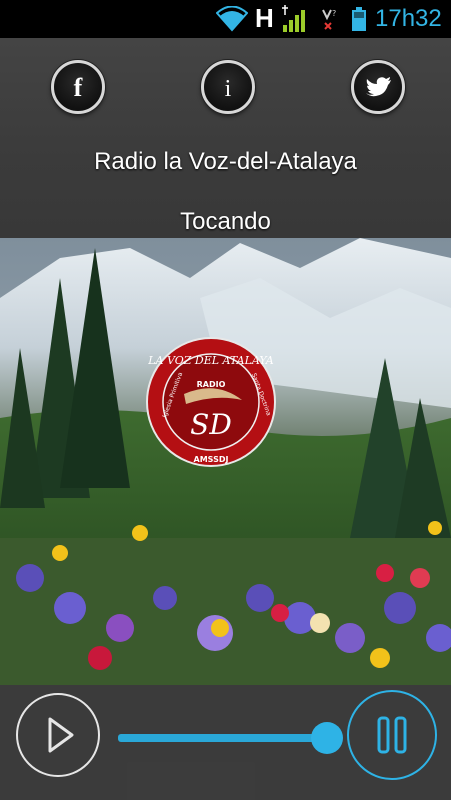  I want to click on facebook-button: f, so click(78, 87).